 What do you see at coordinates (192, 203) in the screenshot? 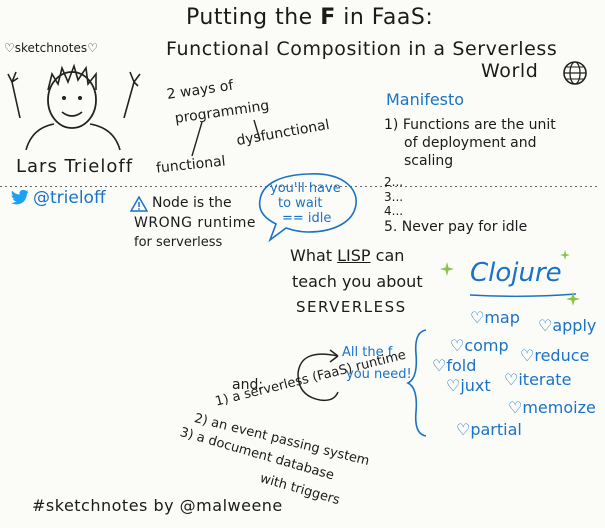
I see `warning-line-1: Node is the` at bounding box center [192, 203].